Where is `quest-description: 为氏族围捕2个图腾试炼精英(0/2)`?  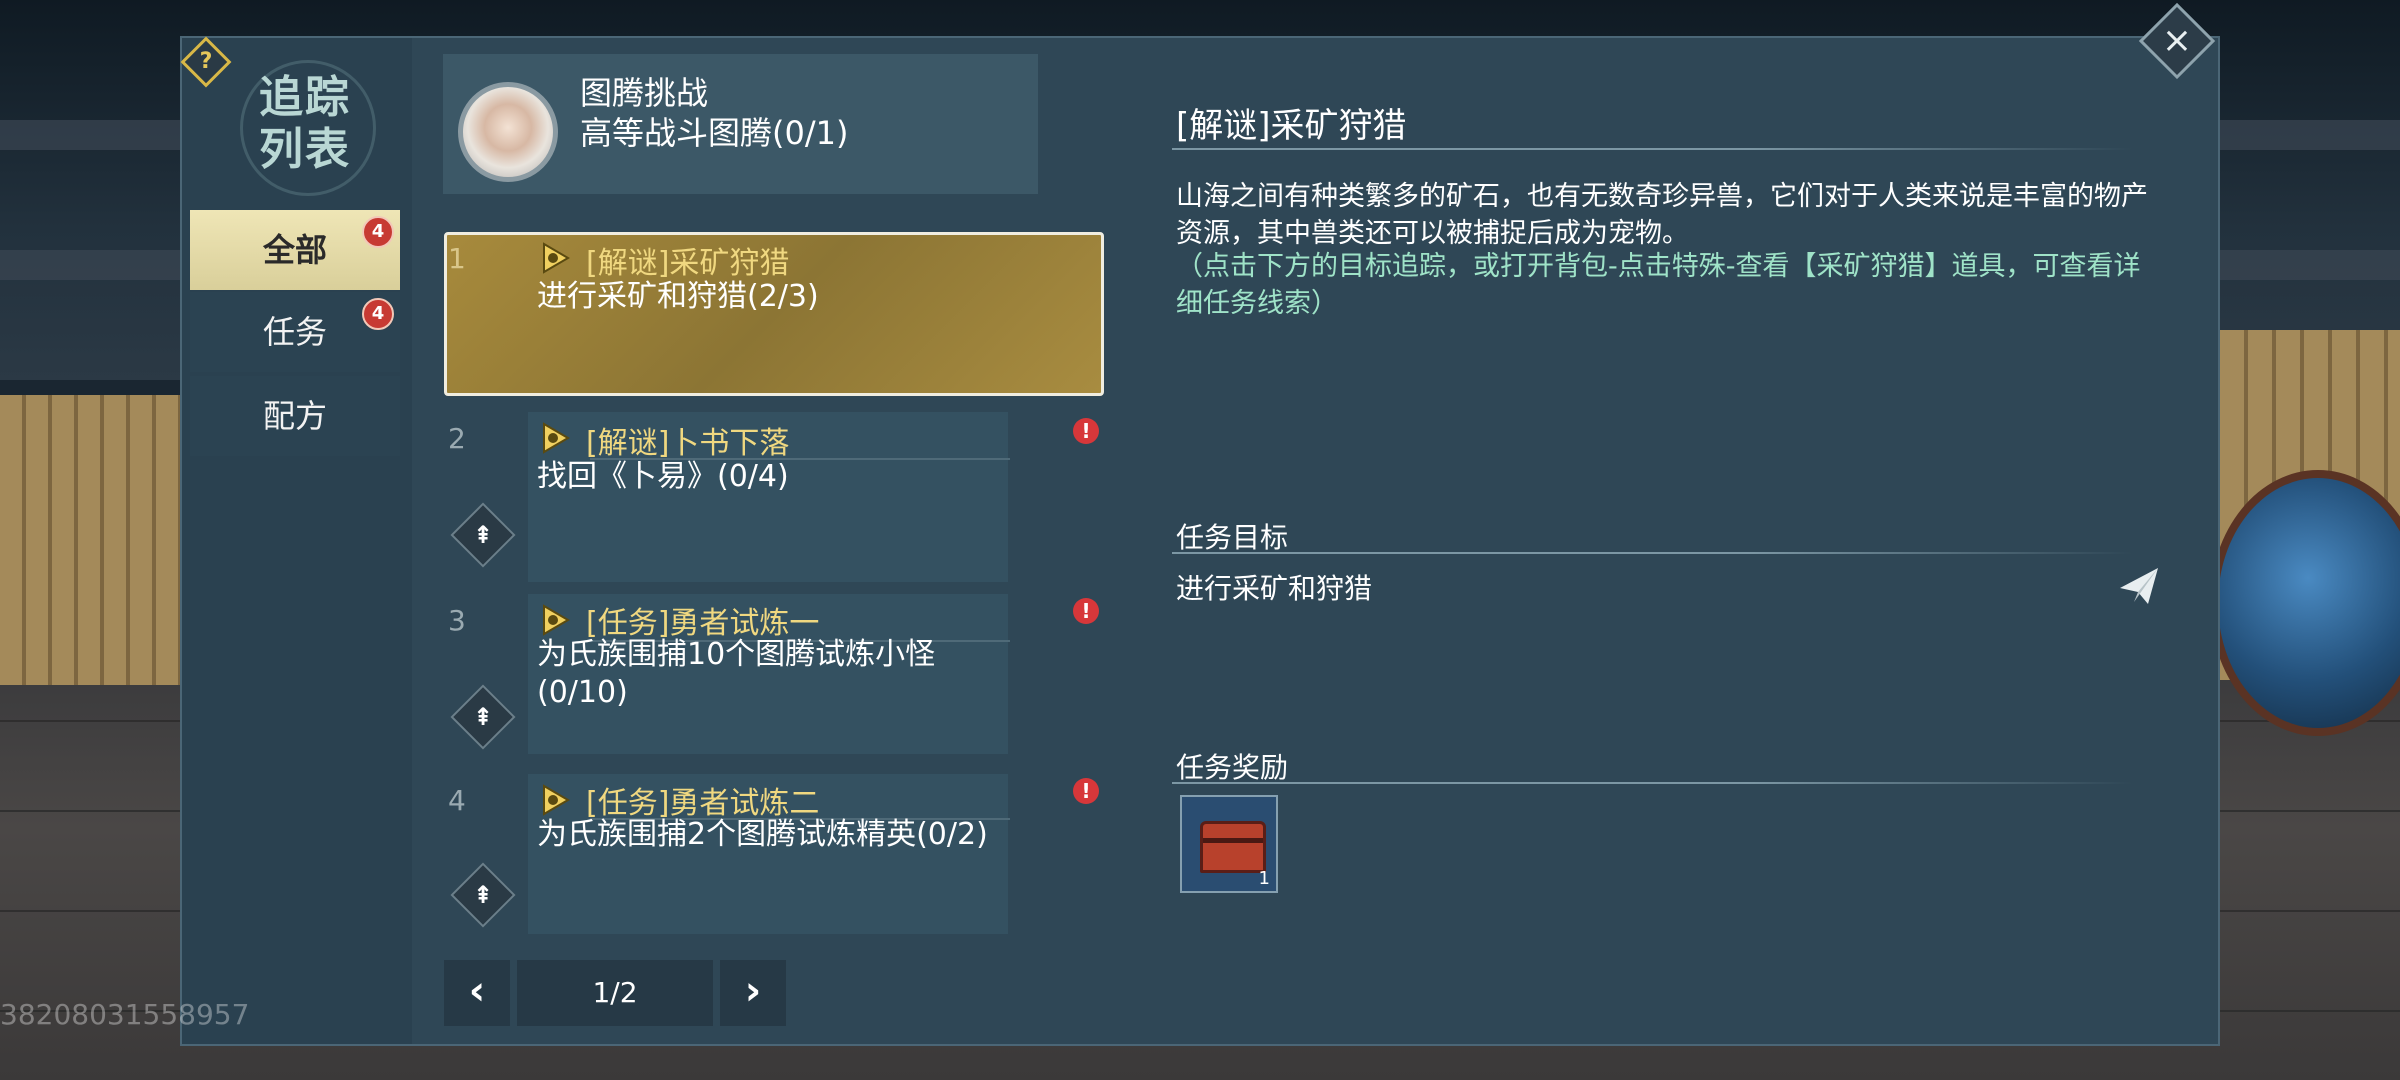
quest-description: 为氏族围捕2个图腾试炼精英(0/2) is located at coordinates (762, 834).